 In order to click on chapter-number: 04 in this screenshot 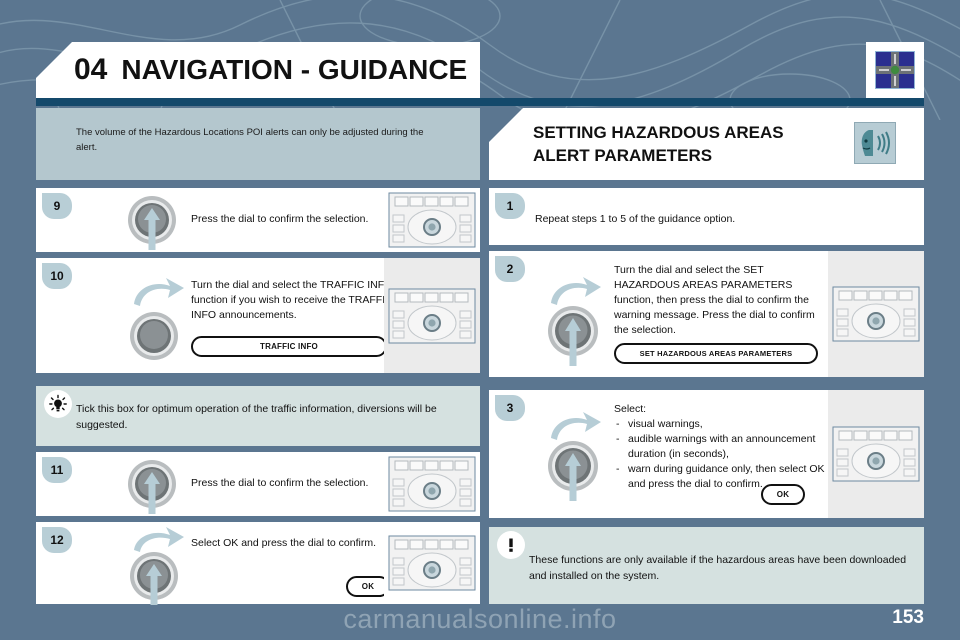, I will do `click(91, 69)`.